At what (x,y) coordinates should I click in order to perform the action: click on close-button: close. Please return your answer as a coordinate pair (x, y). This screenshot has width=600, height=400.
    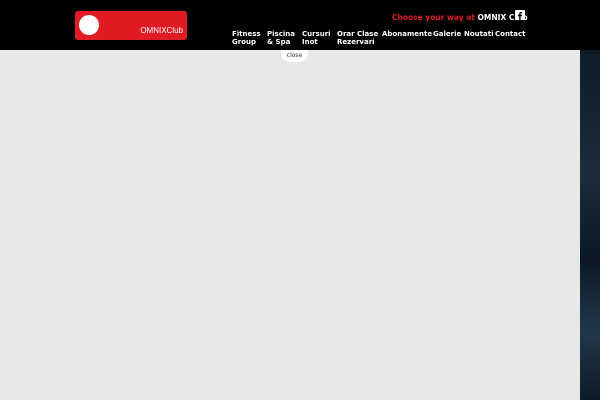
    Looking at the image, I should click on (294, 56).